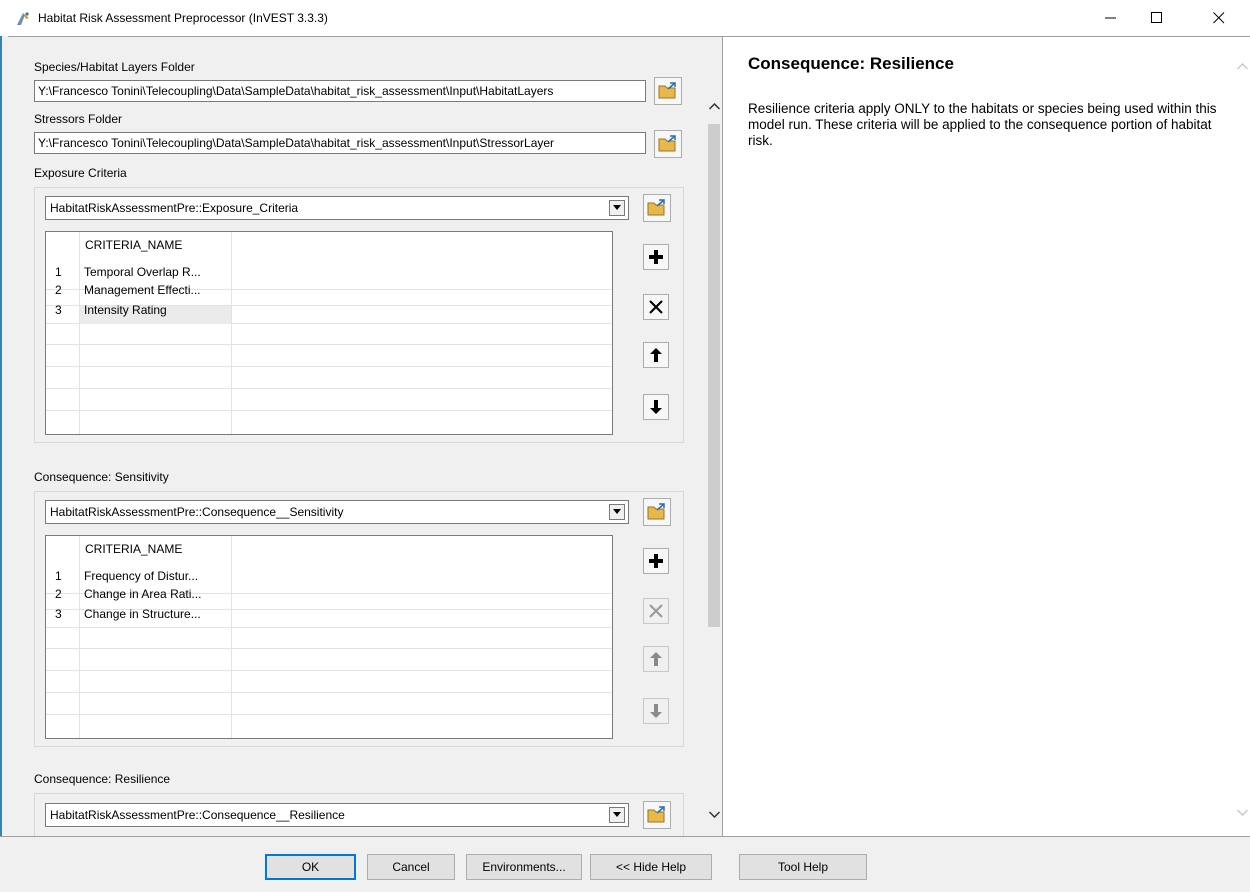  I want to click on ok-button: OK, so click(310, 867).